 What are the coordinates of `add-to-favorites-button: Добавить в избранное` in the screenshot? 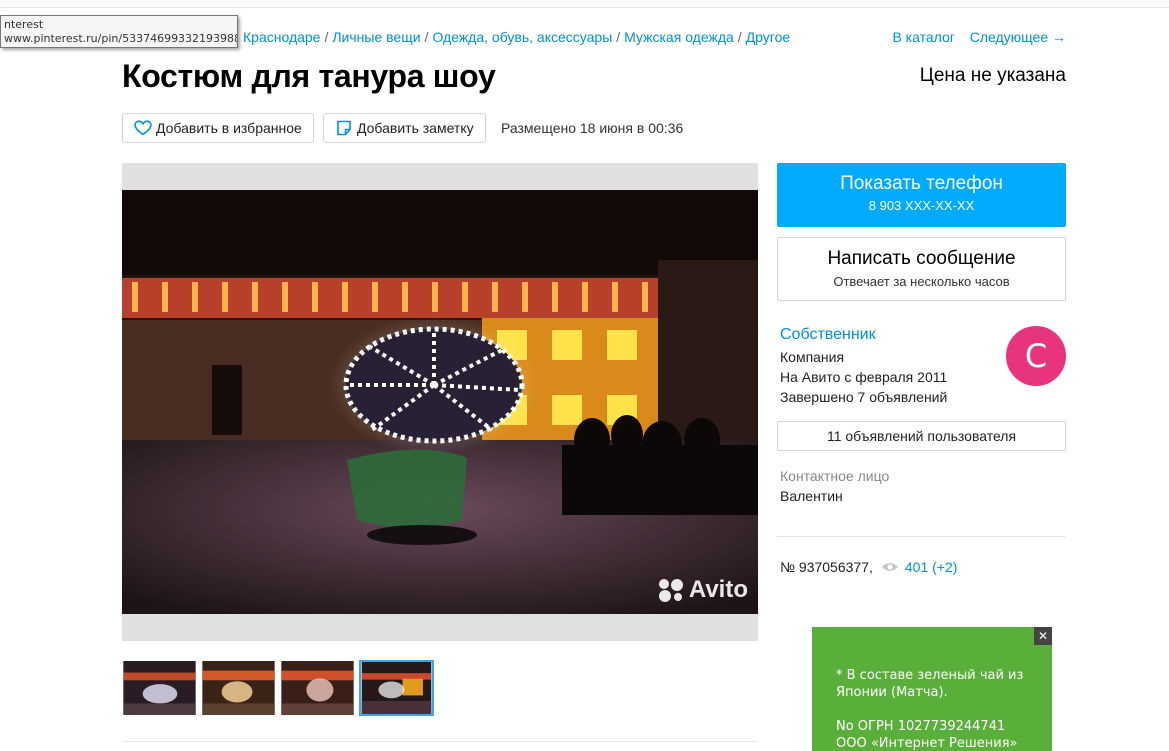 It's located at (218, 128).